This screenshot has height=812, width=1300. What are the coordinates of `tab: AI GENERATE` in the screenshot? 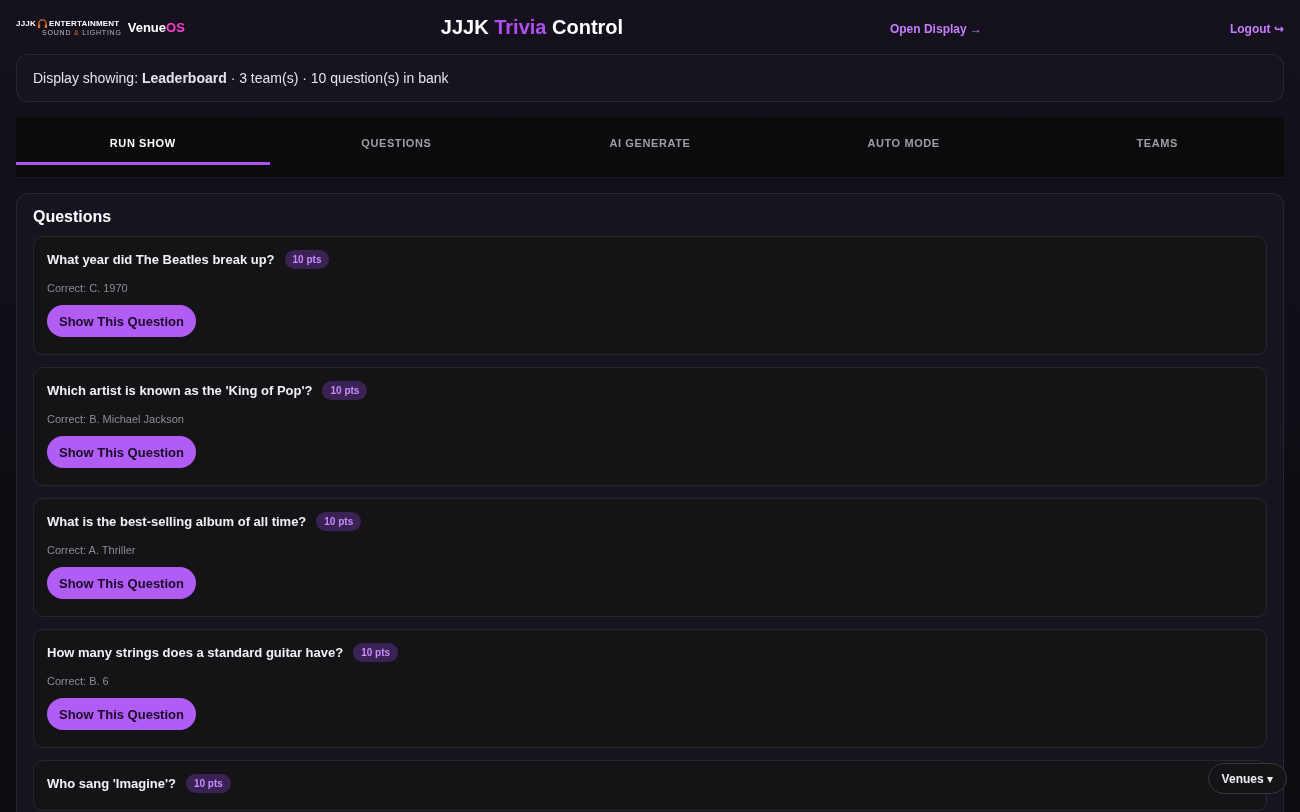 It's located at (650, 141).